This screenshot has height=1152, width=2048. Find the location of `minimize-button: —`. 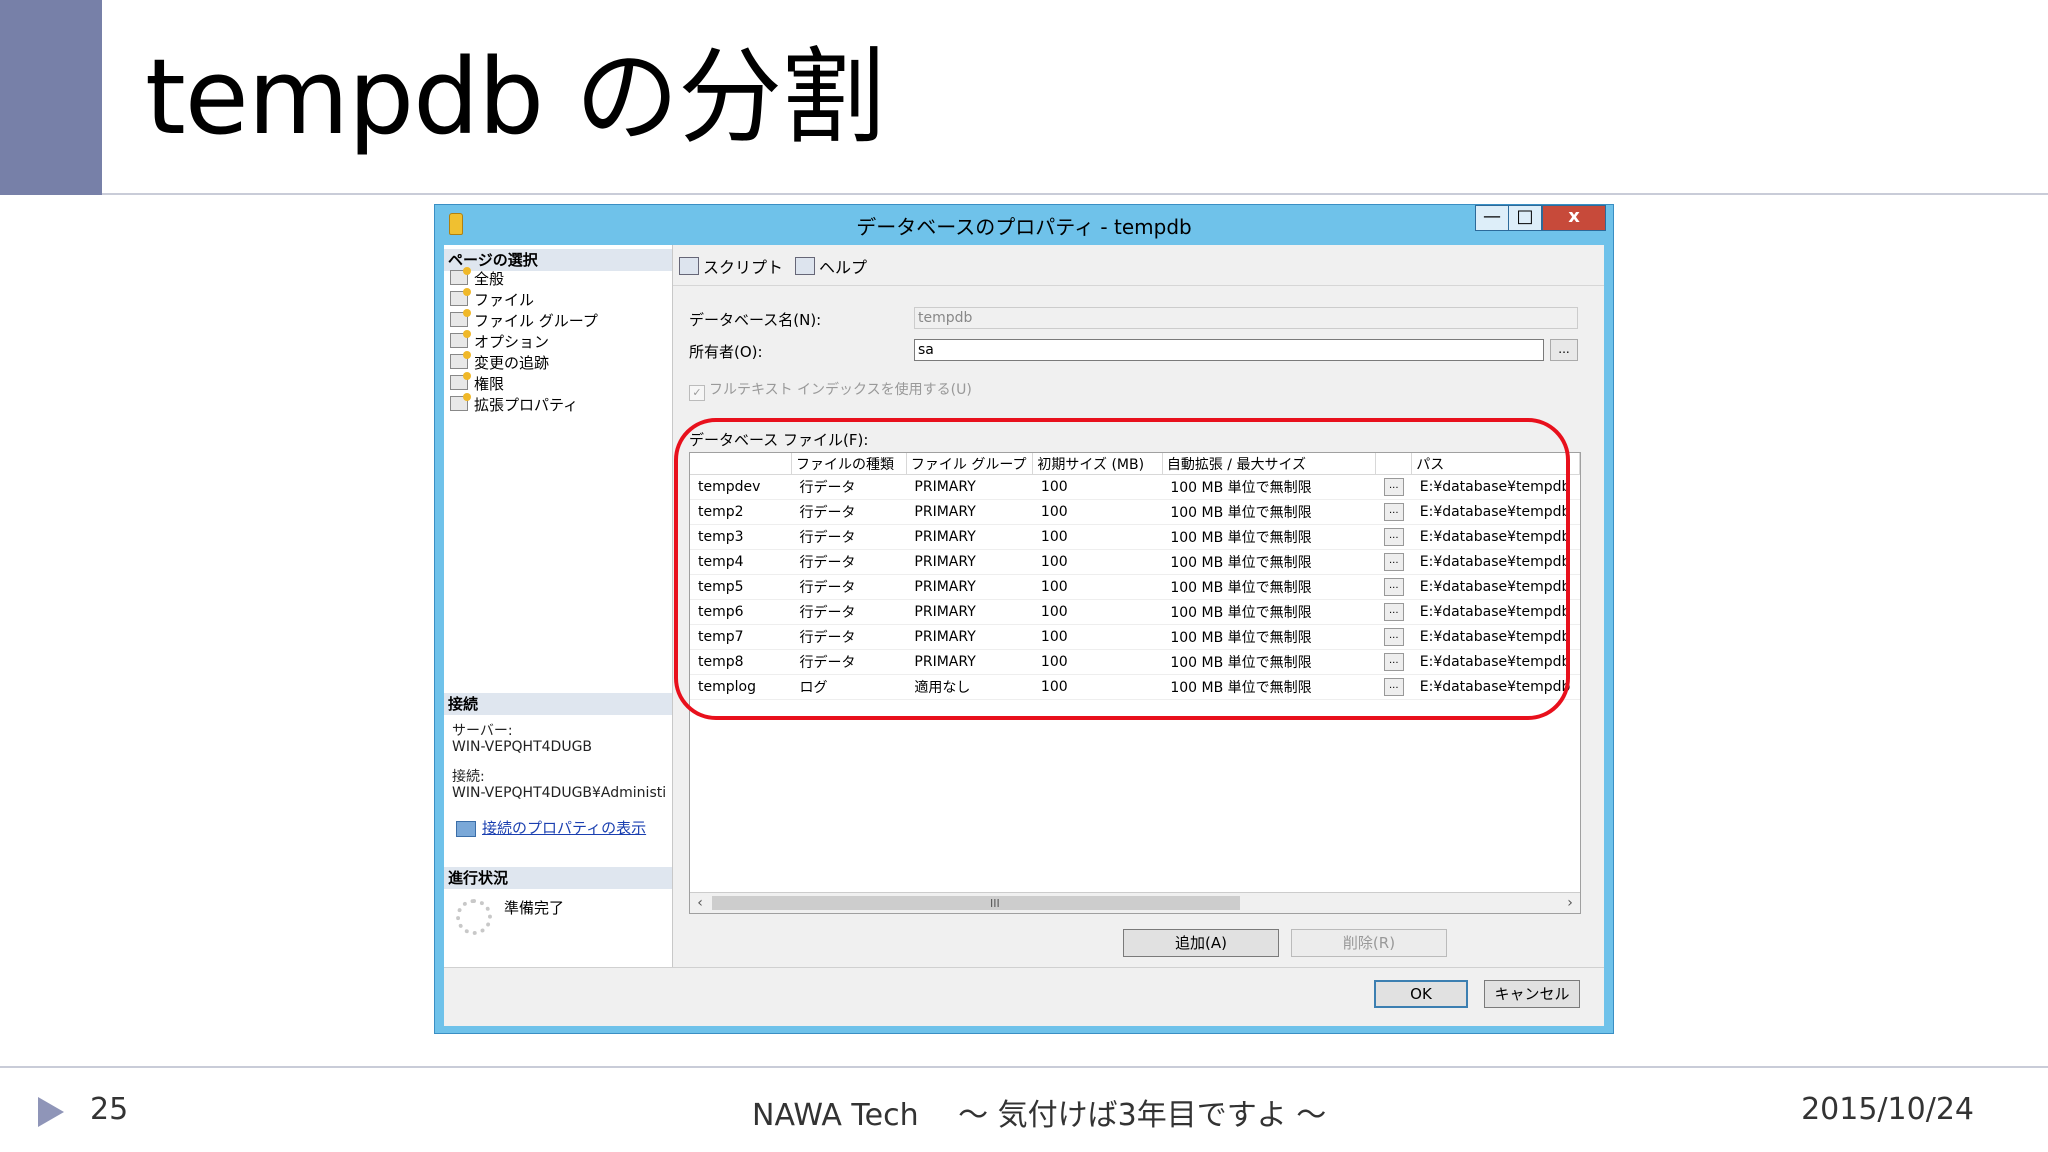

minimize-button: — is located at coordinates (1492, 218).